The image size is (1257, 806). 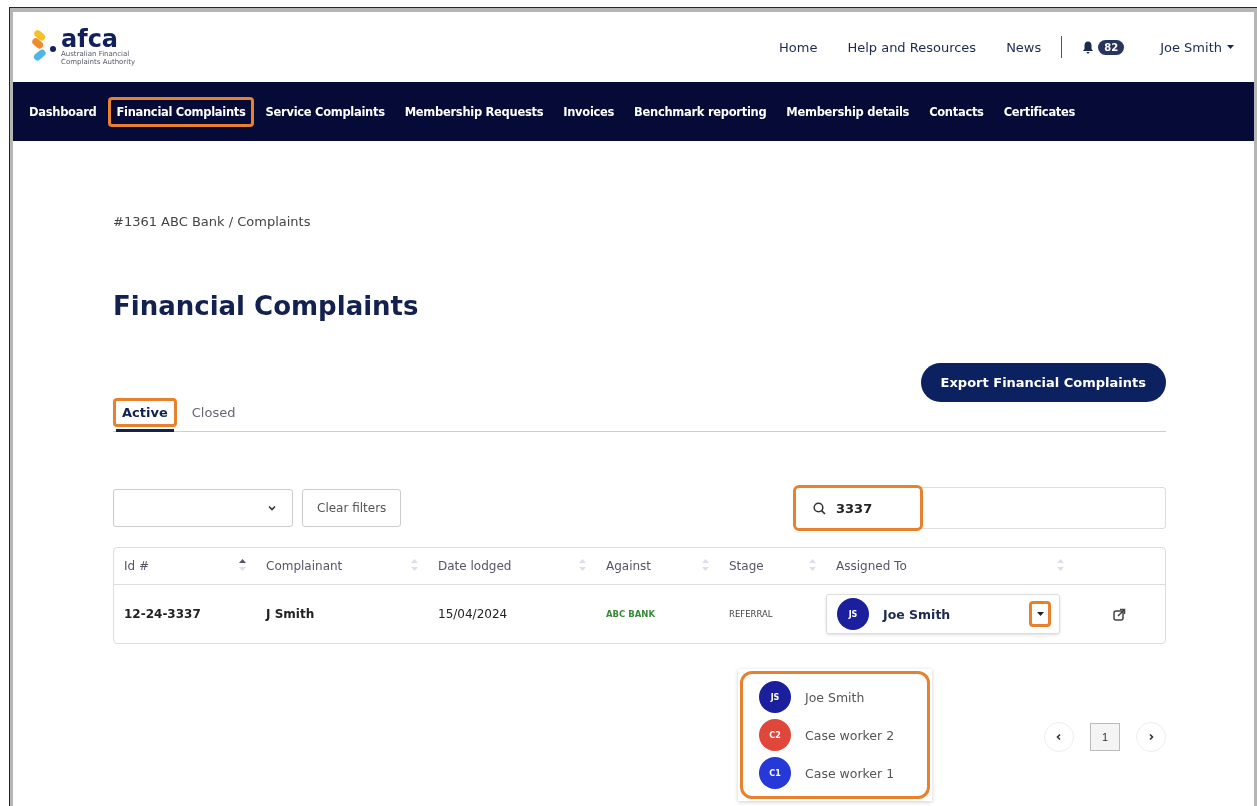 I want to click on logo-mark-icon, so click(x=44, y=47).